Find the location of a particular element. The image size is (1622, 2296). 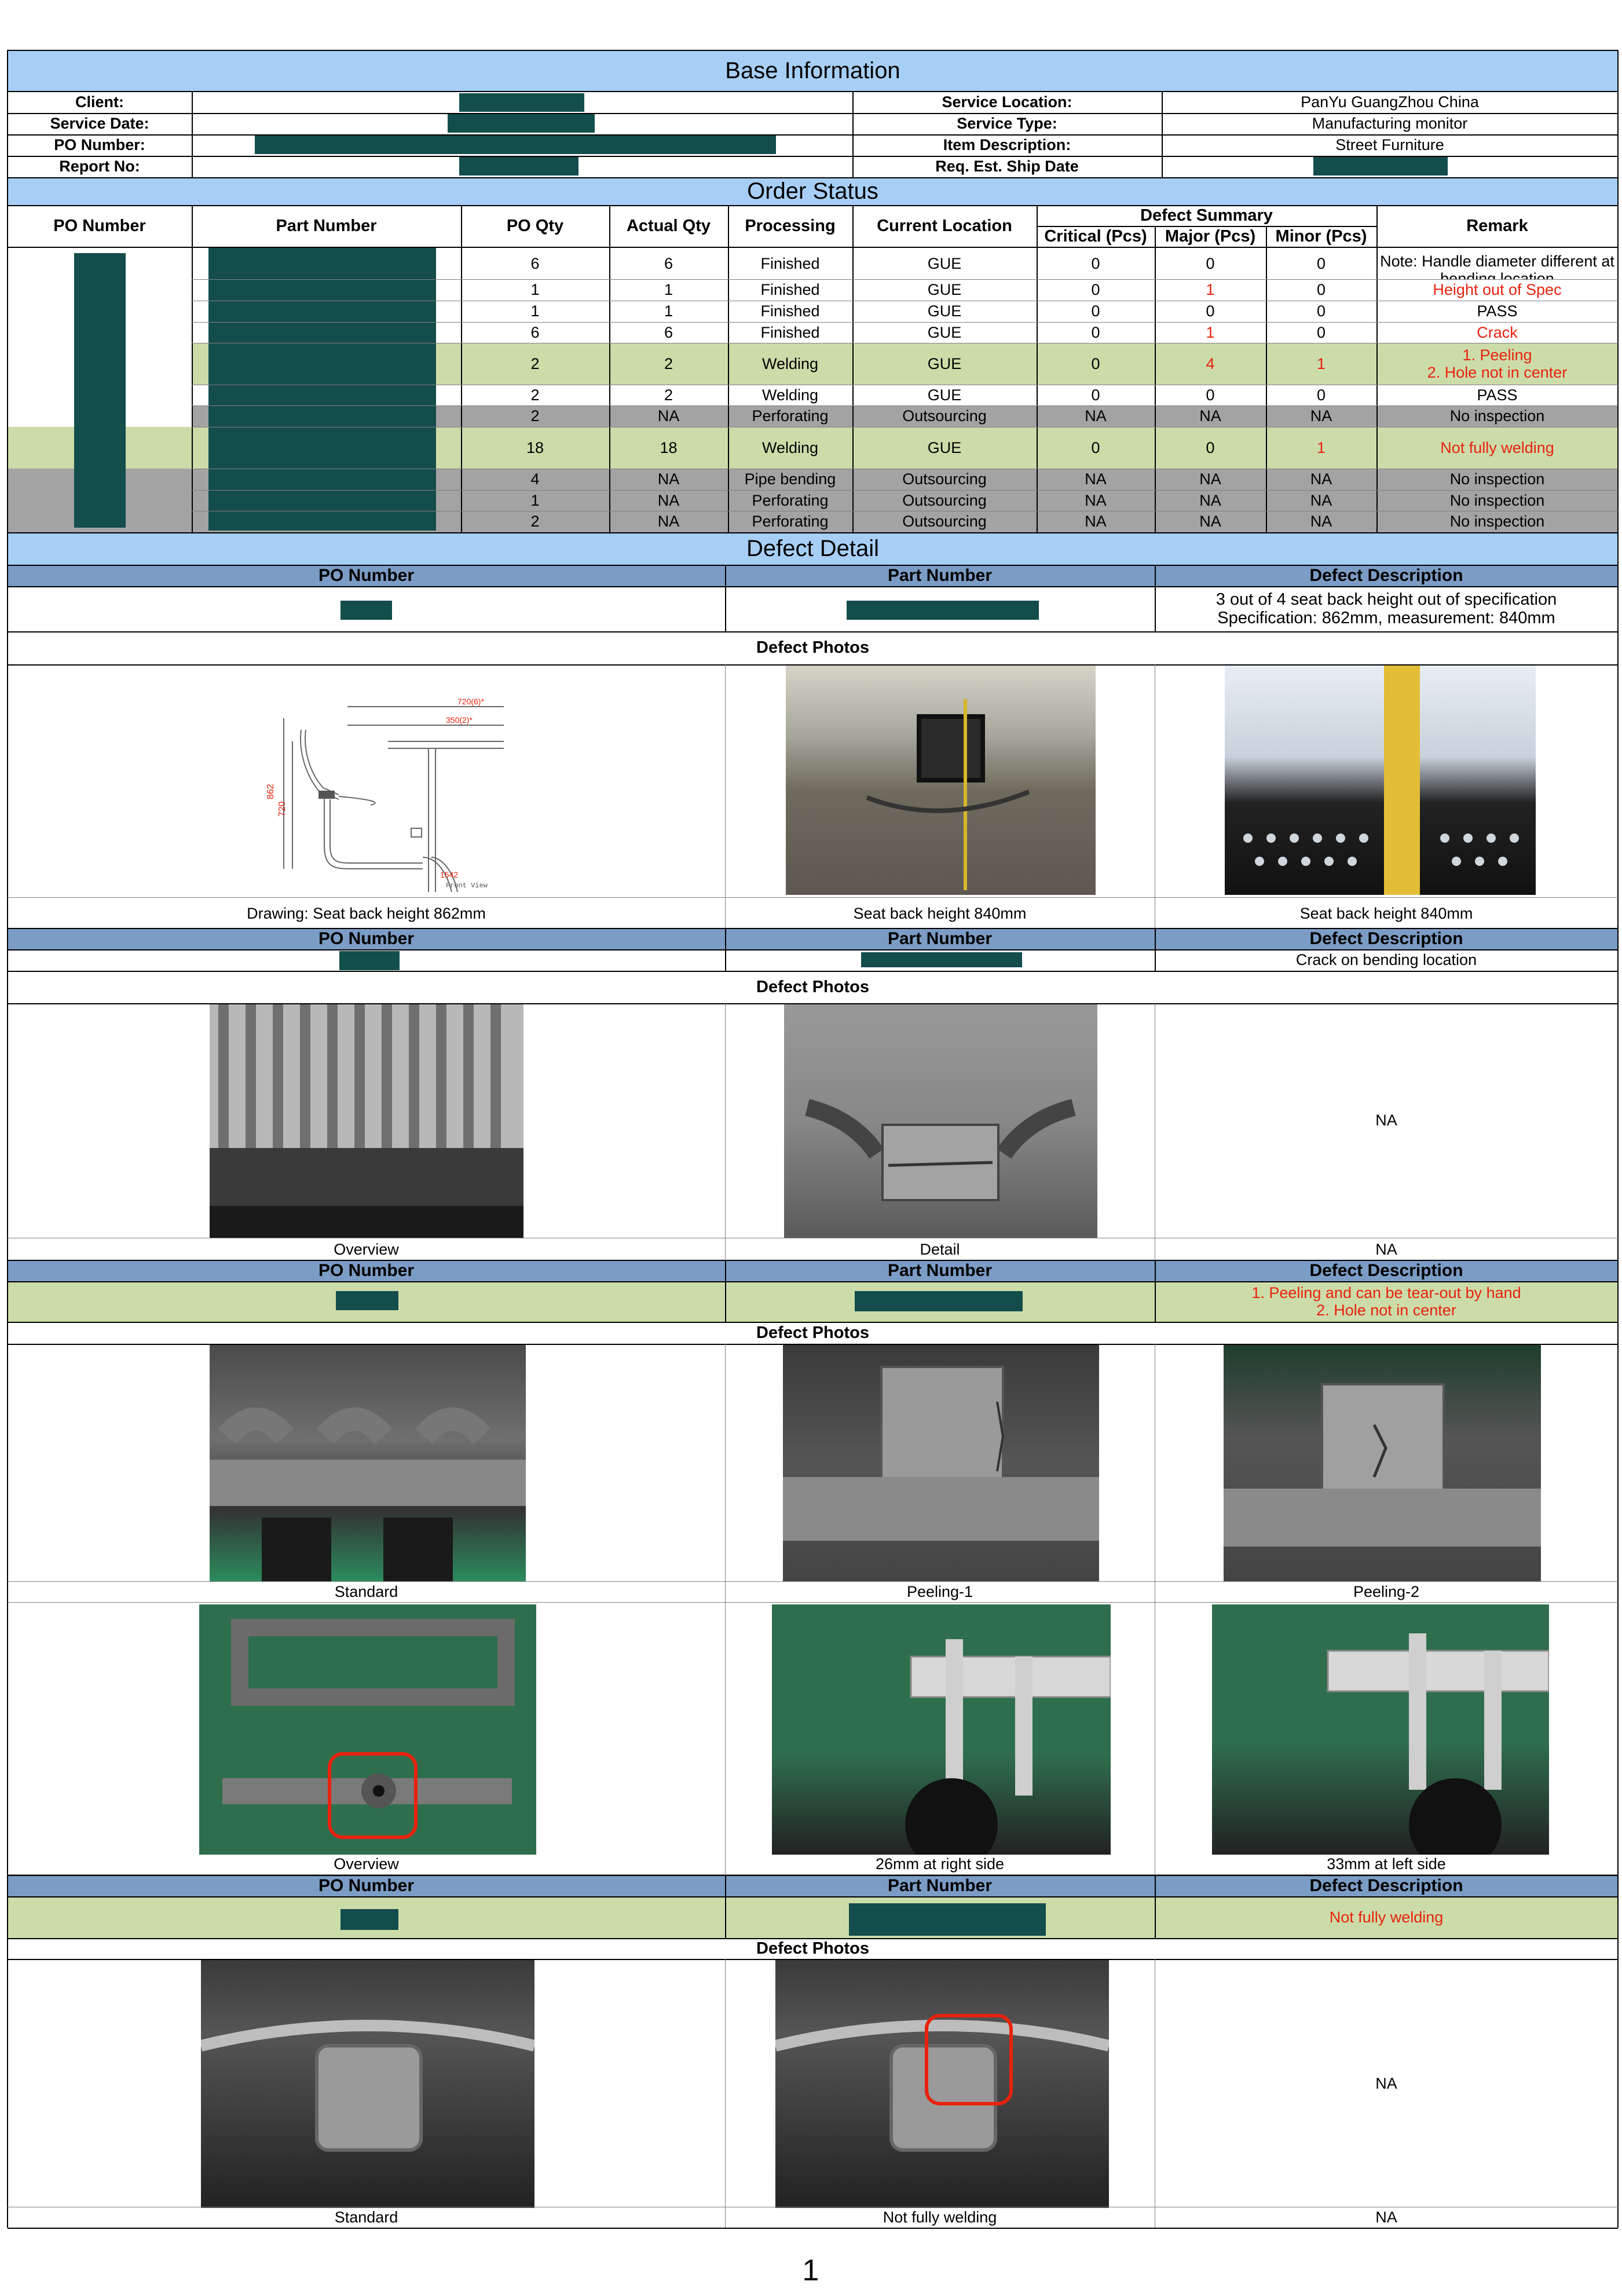

order-row-minor: NA is located at coordinates (1321, 500).